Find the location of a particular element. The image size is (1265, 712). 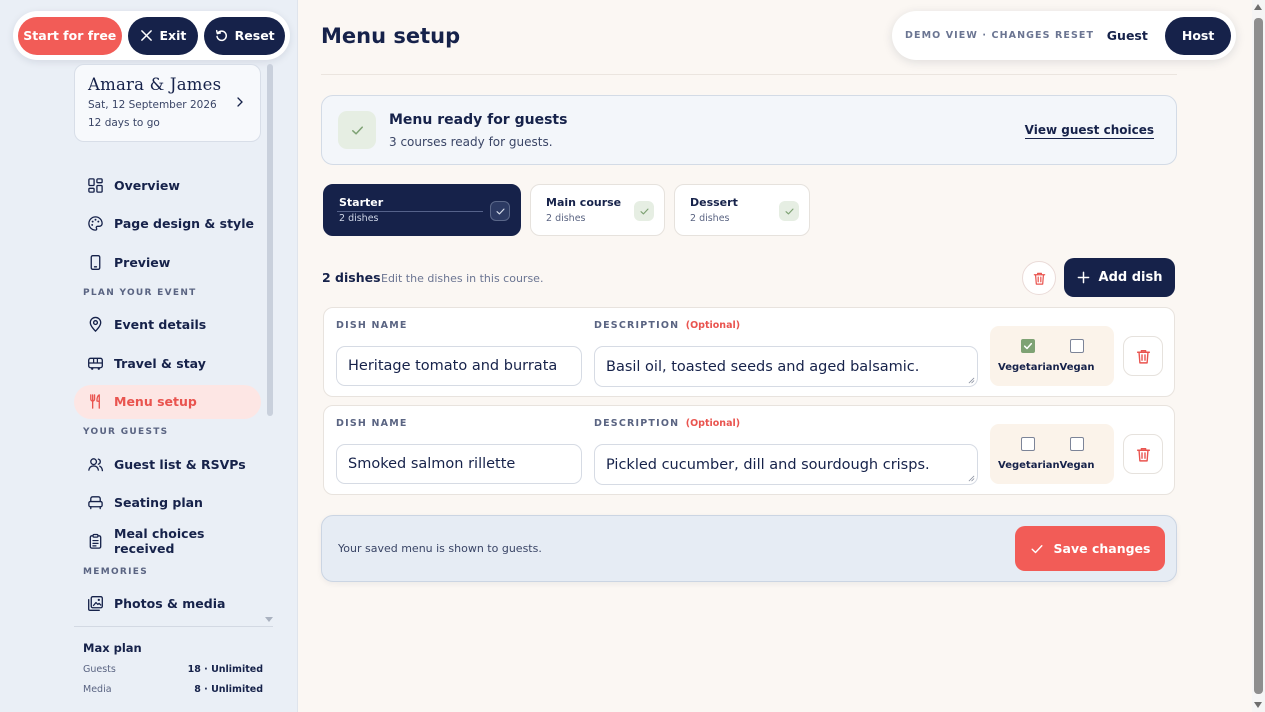

sidebar-item-meal-choices: Meal choices received is located at coordinates (167, 541).